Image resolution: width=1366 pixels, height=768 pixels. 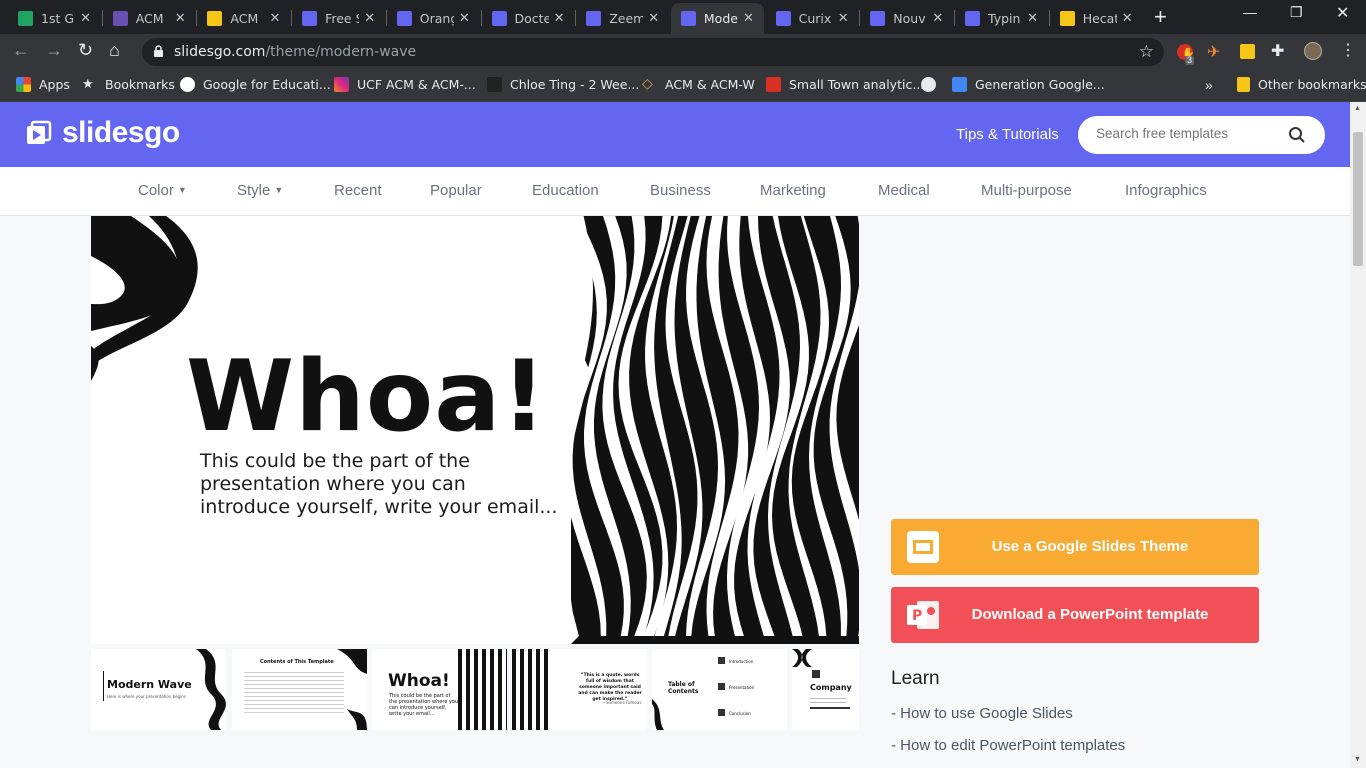 I want to click on back-icon: ←, so click(x=21, y=50).